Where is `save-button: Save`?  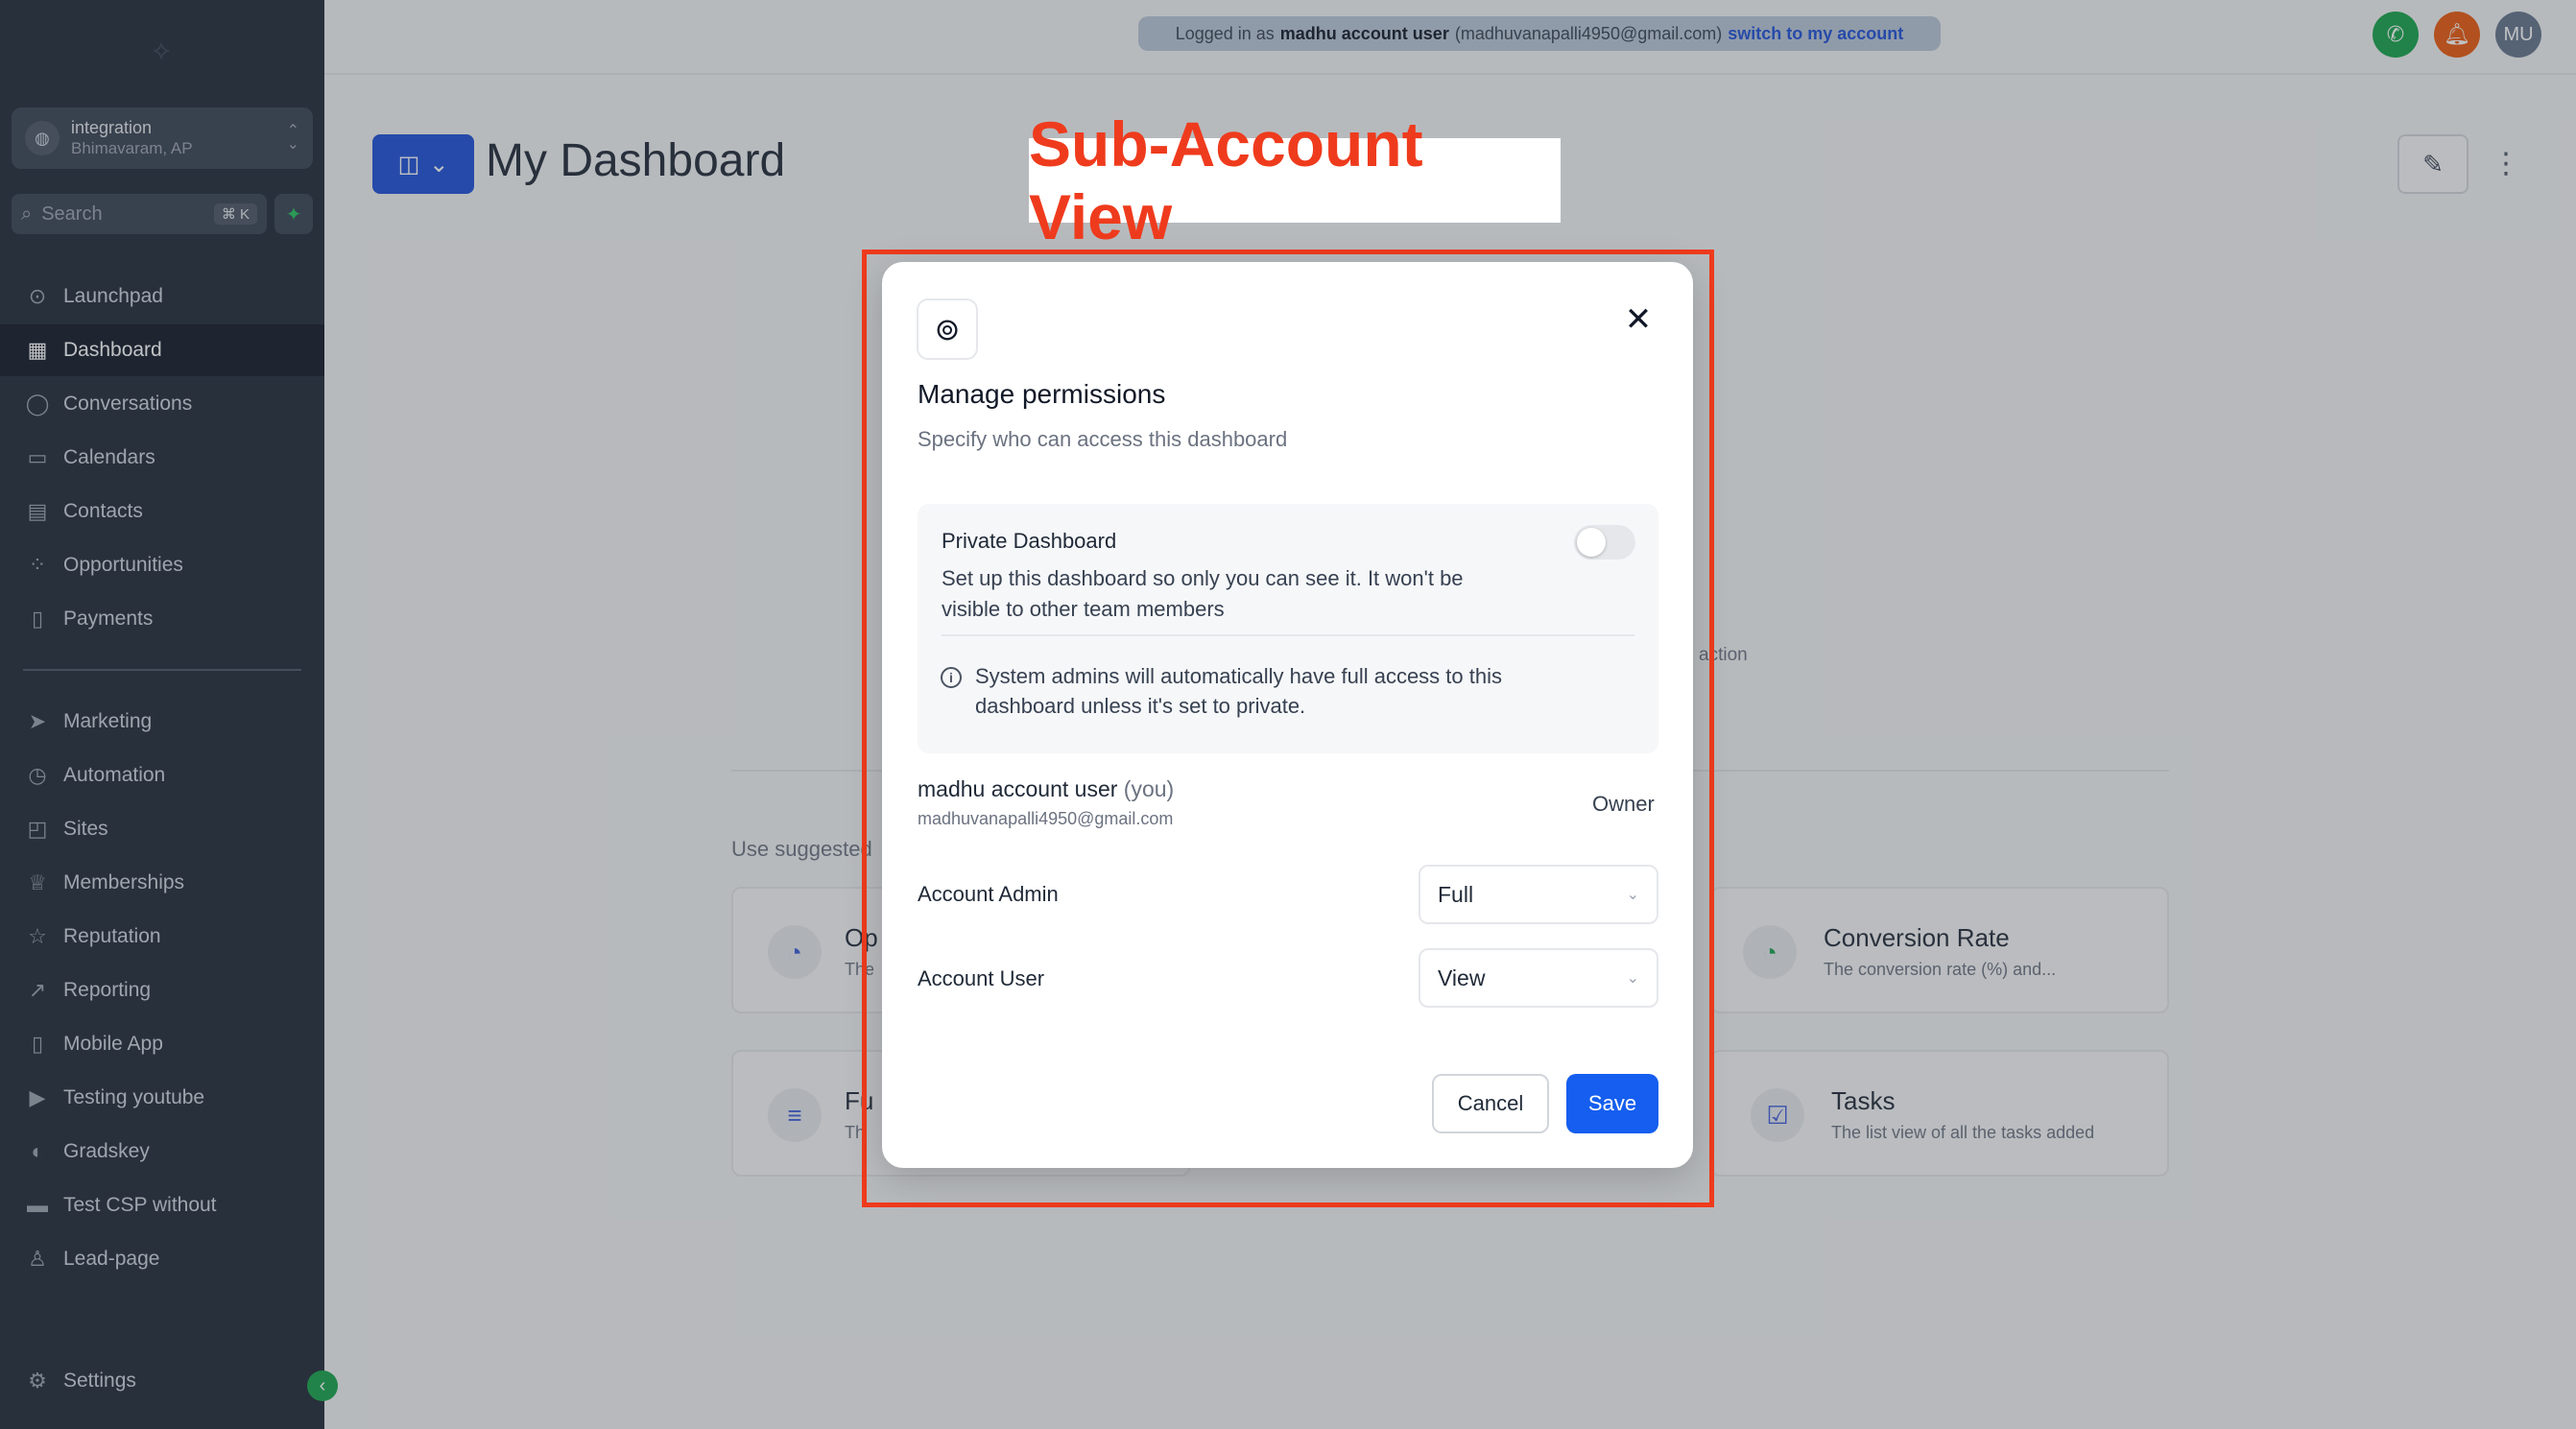
save-button: Save is located at coordinates (1612, 1103).